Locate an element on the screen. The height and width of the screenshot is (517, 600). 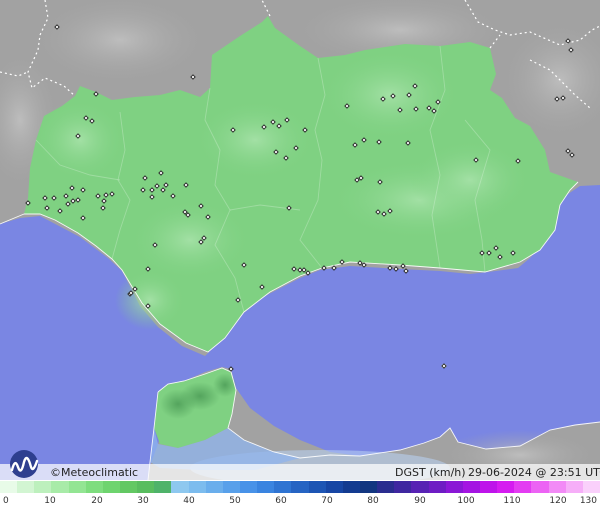
meteoclimatic-logo-icon is located at coordinates (24, 464).